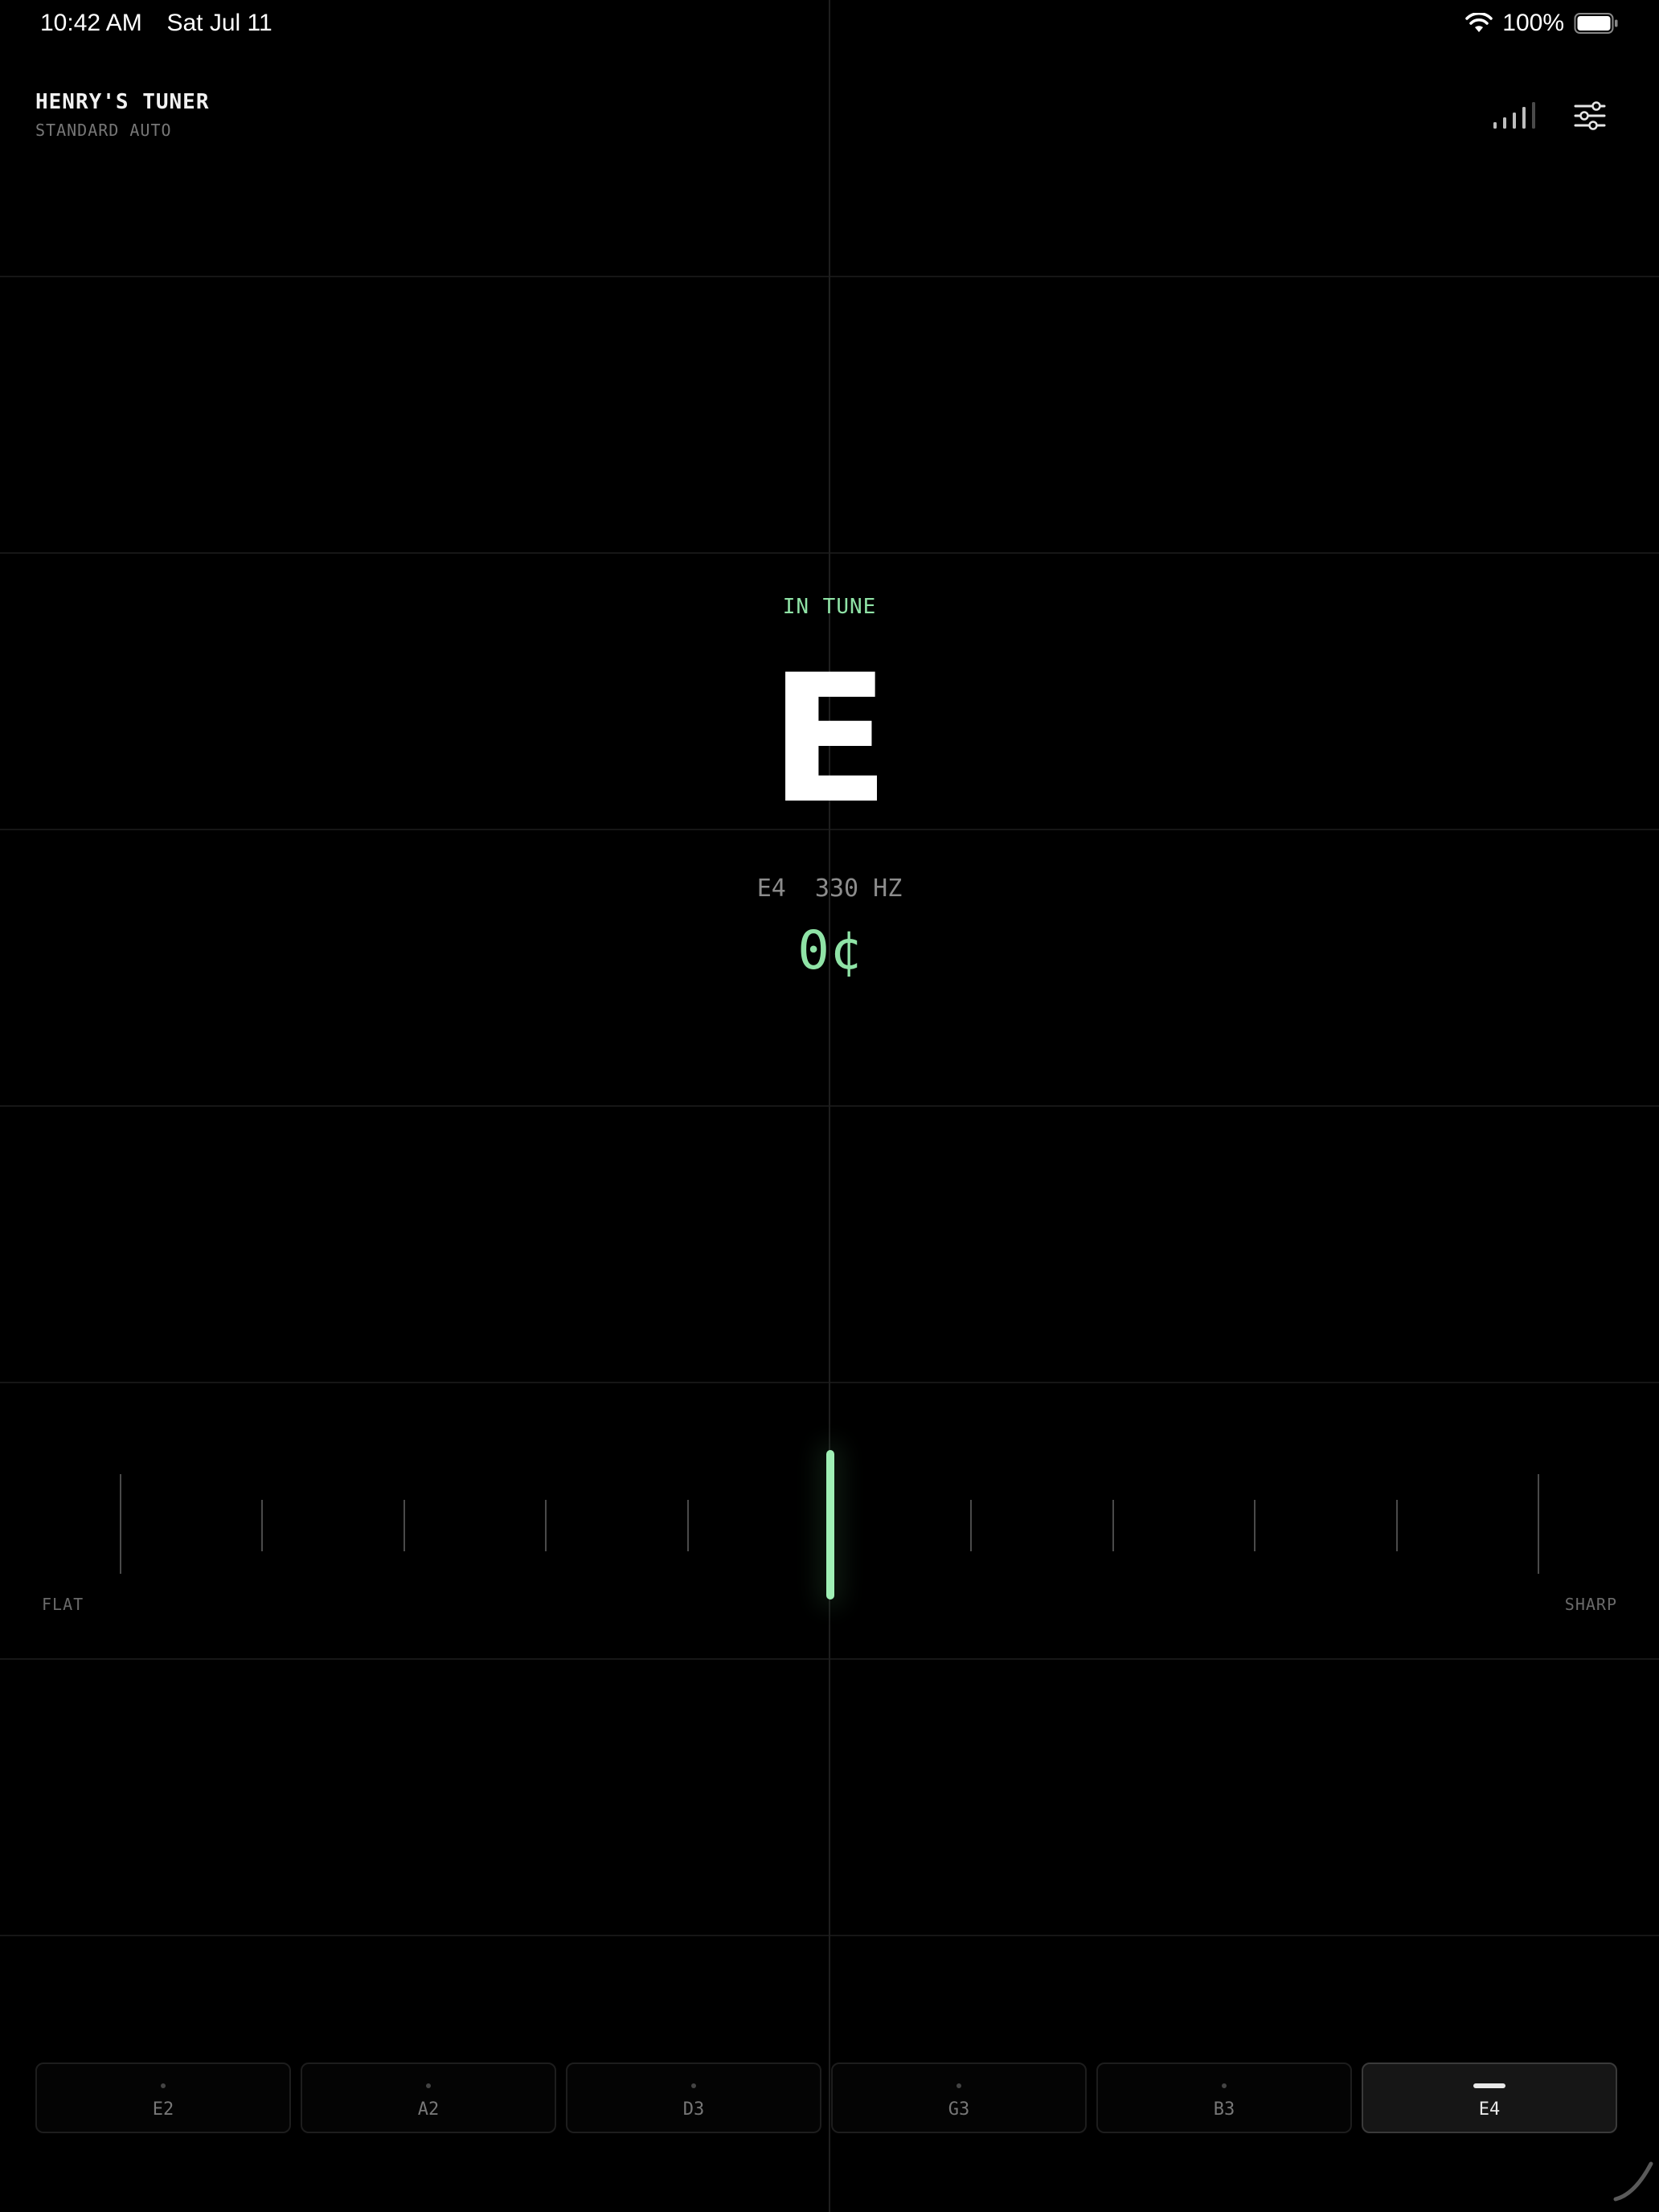 The height and width of the screenshot is (2212, 1659). What do you see at coordinates (829, 1106) in the screenshot?
I see `center-line` at bounding box center [829, 1106].